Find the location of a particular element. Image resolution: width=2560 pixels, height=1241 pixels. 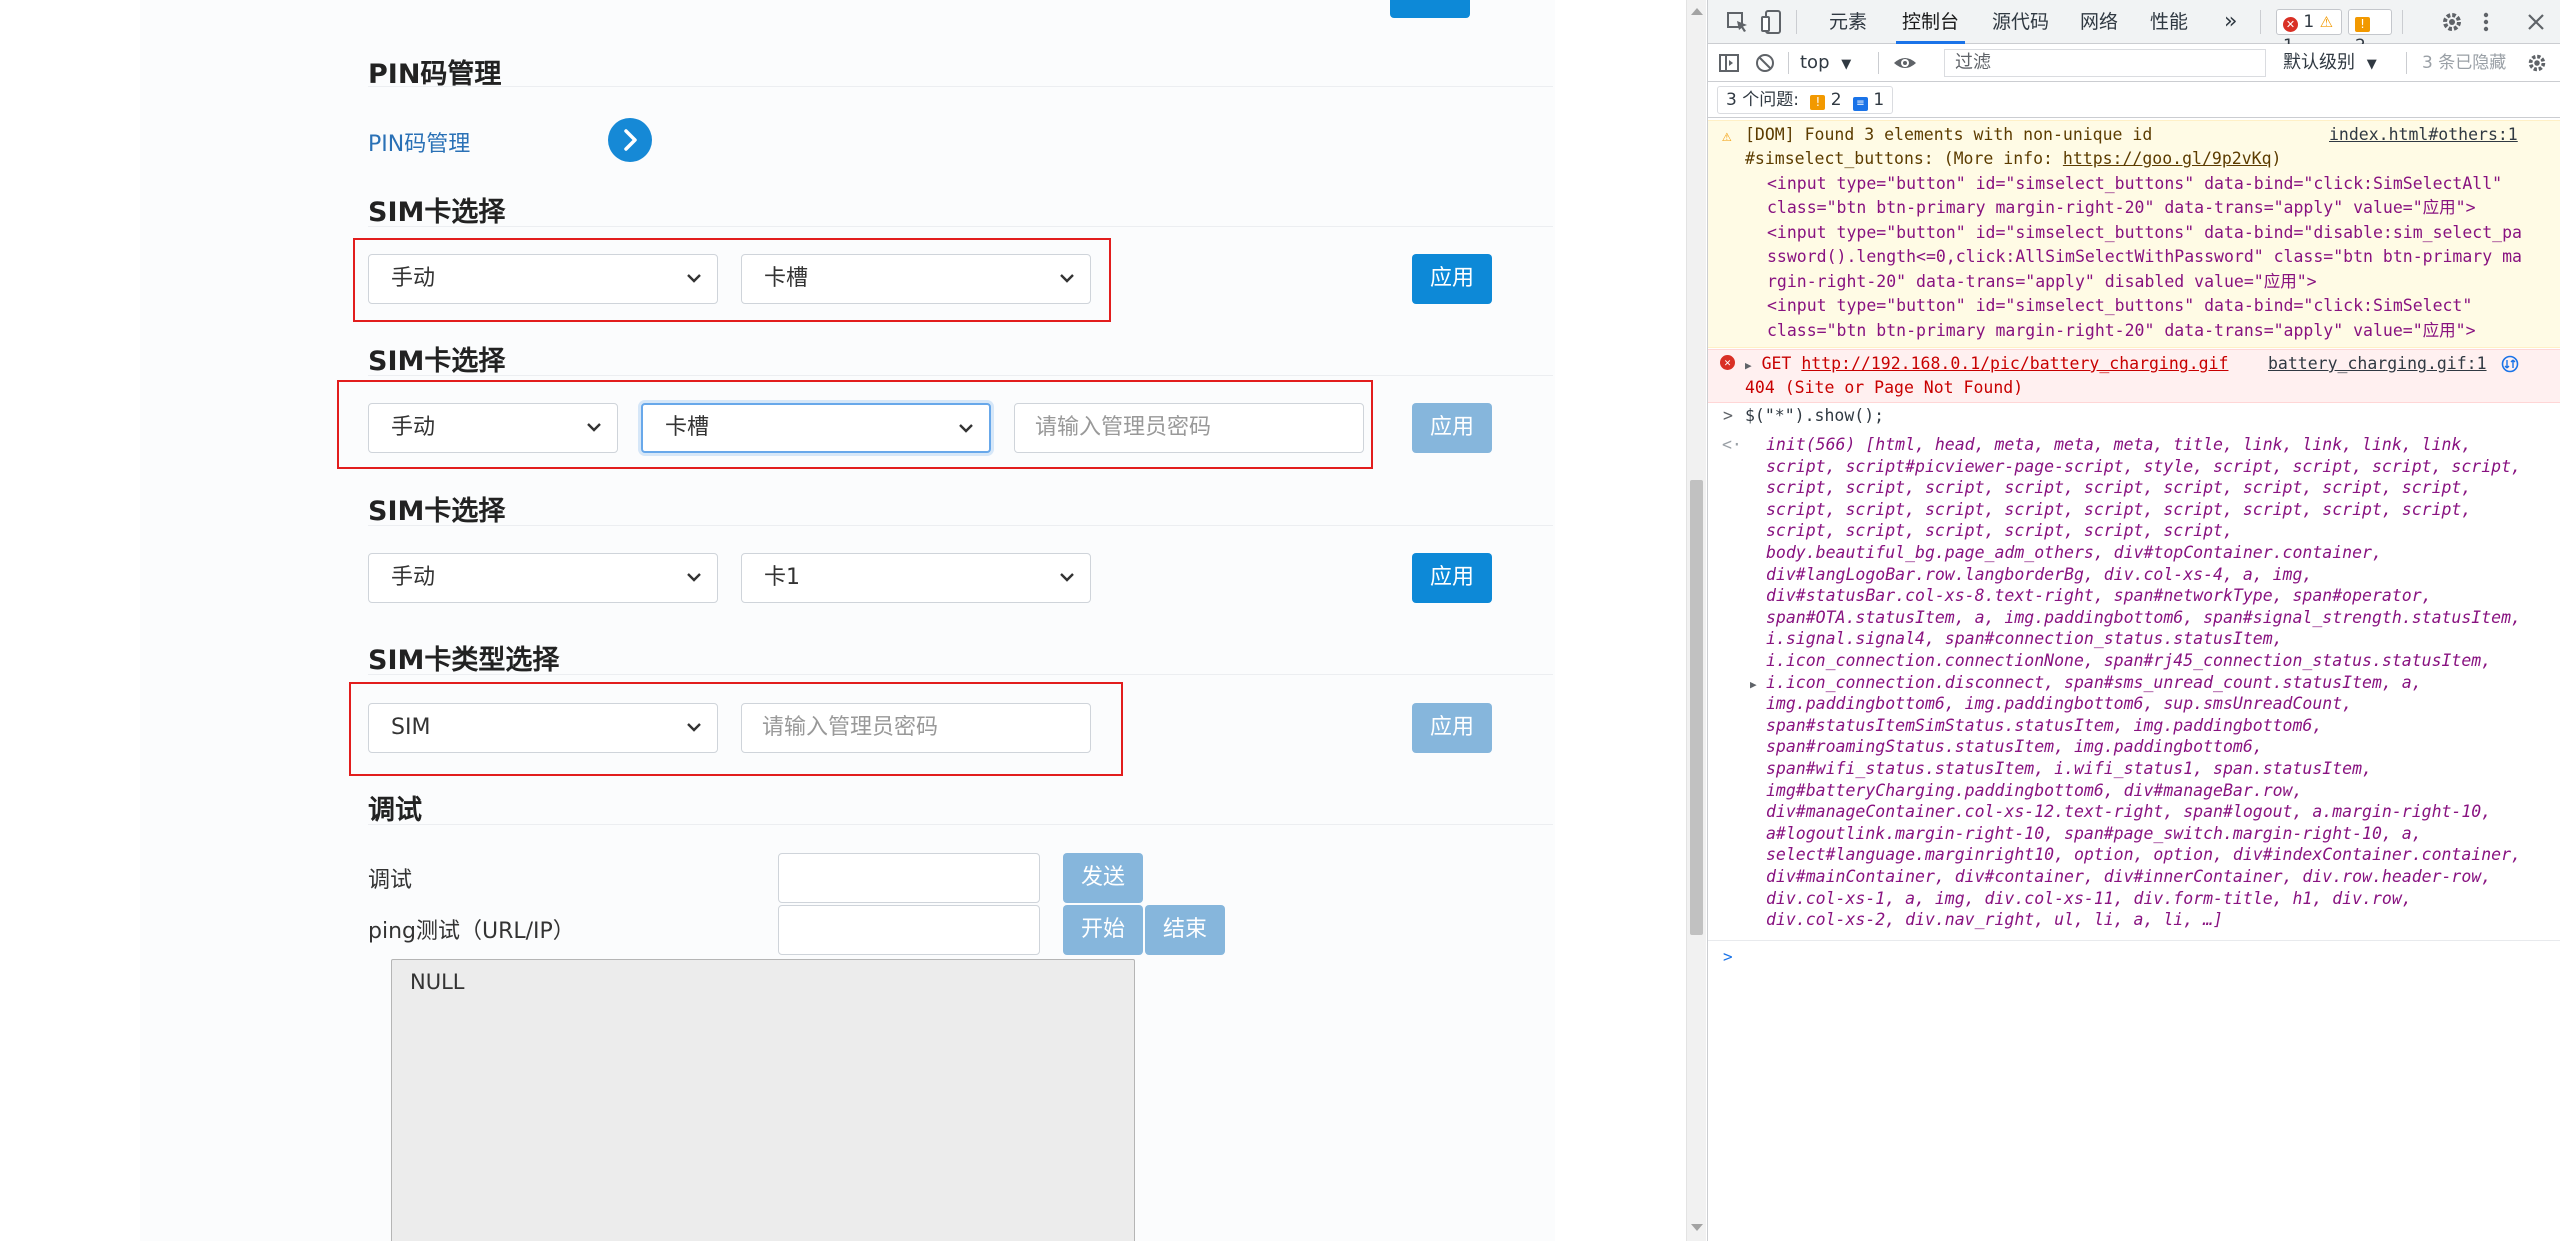

tab-network: 网络 is located at coordinates (2099, 22).